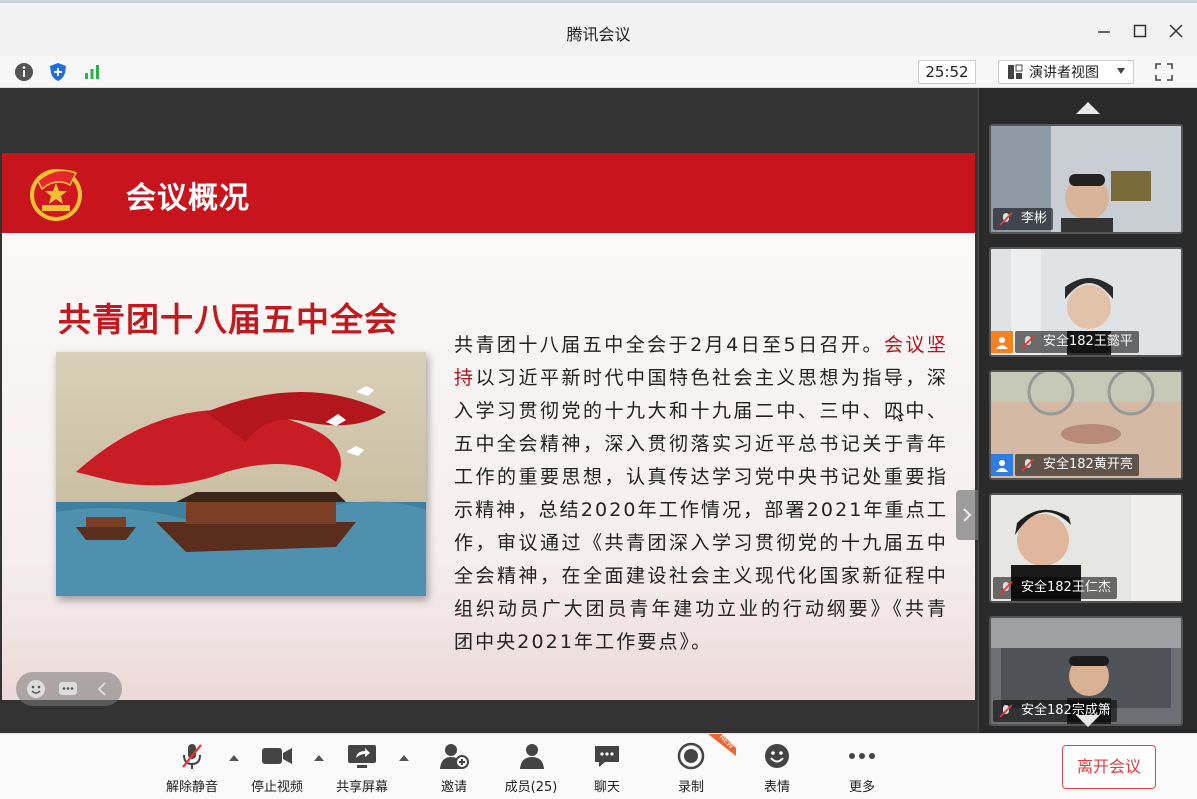 The height and width of the screenshot is (799, 1197). Describe the element at coordinates (188, 198) in the screenshot. I see `slide-banner-title: 会议概况` at that location.